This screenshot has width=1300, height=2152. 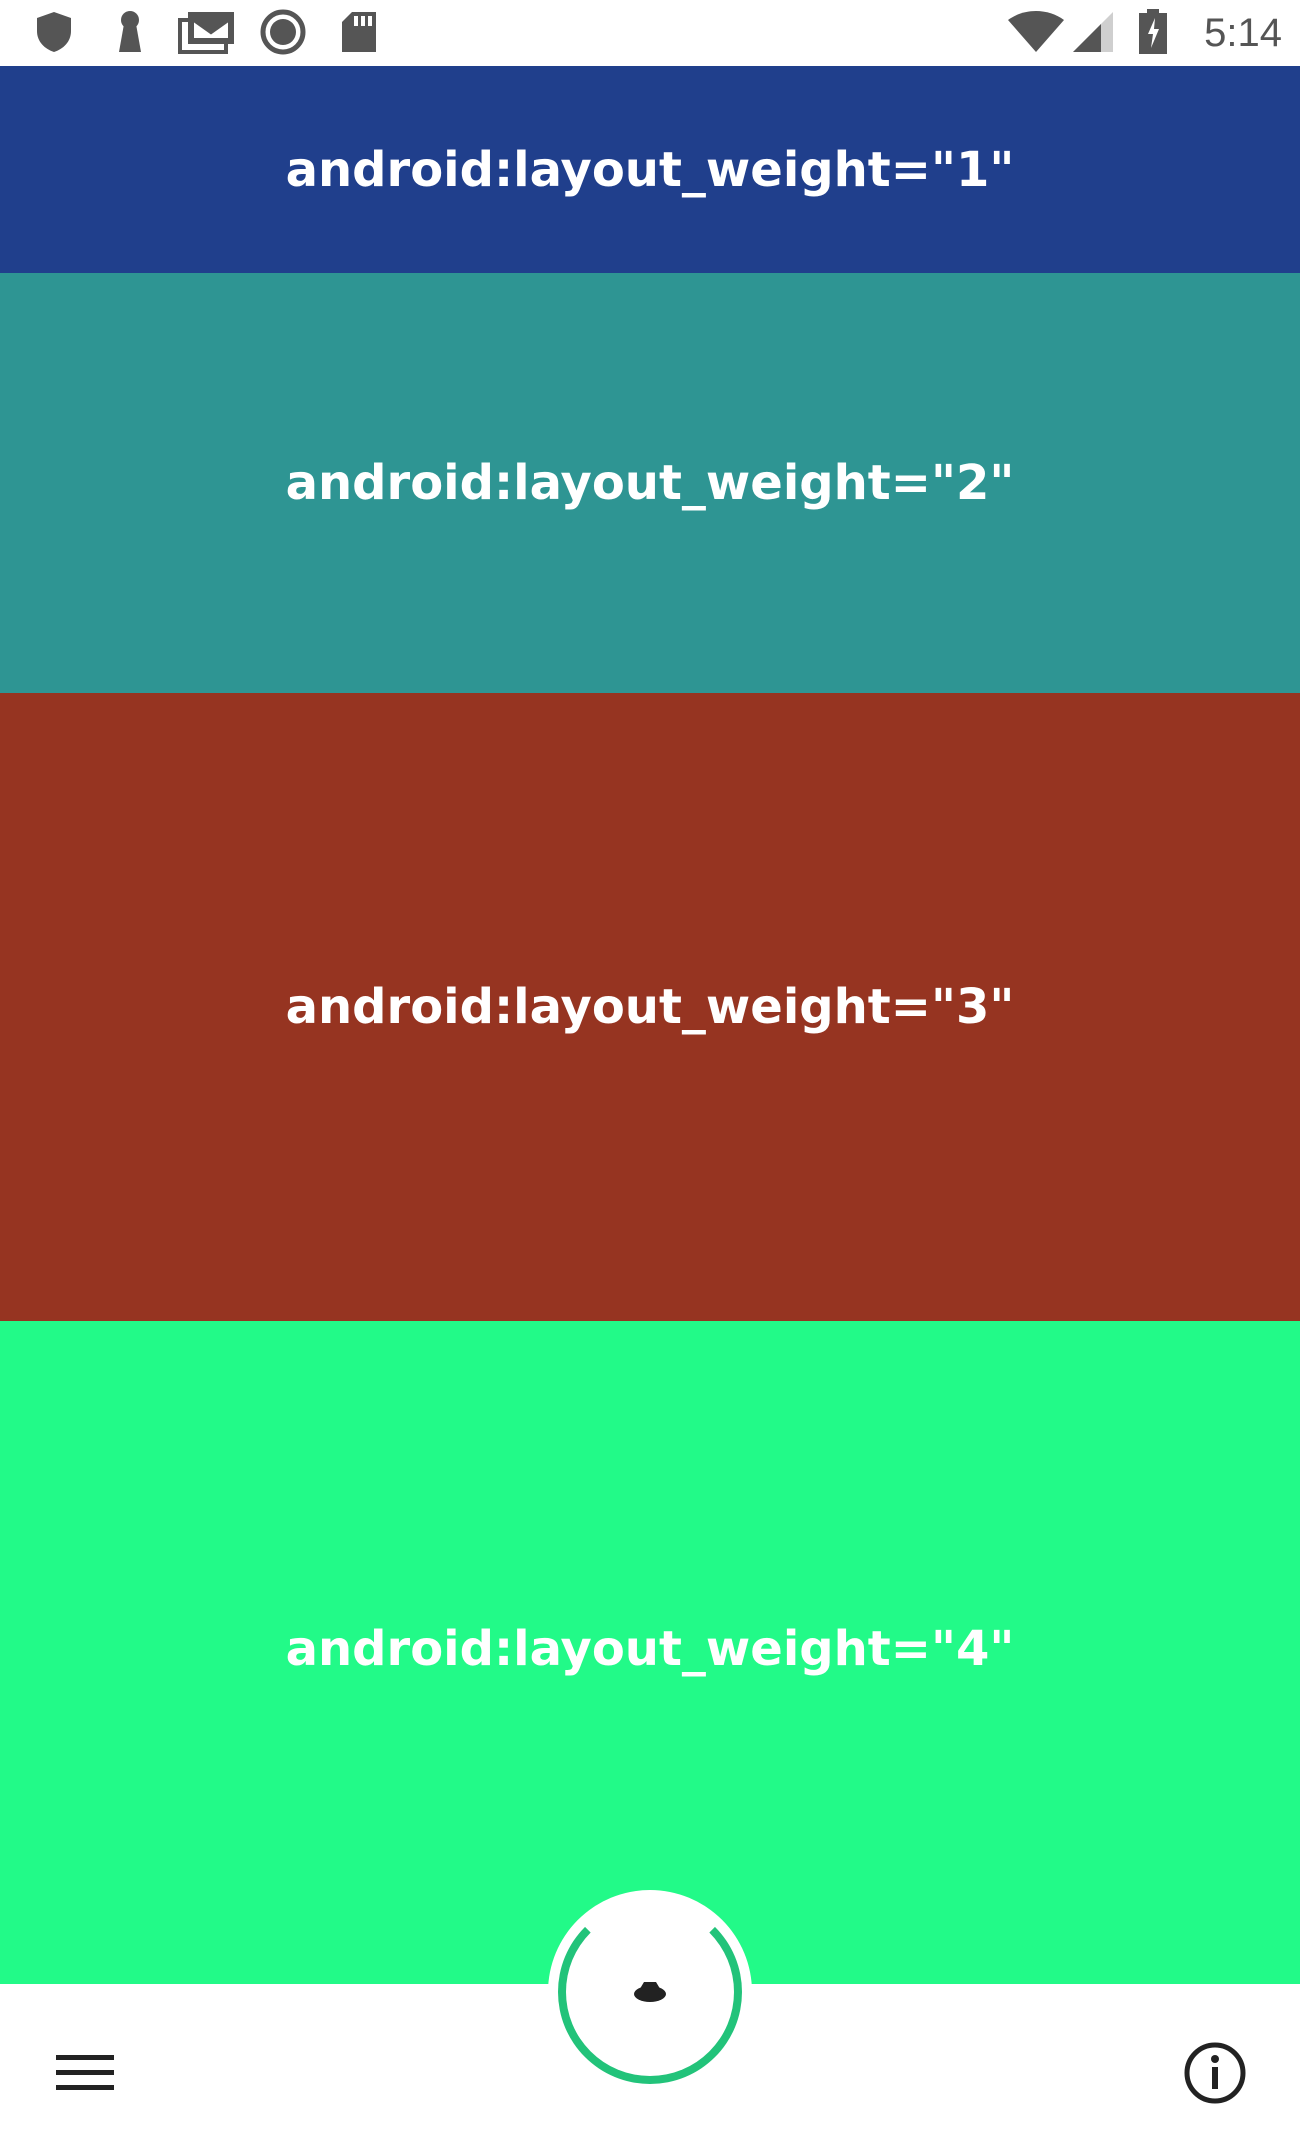 I want to click on weight-label-4: android:layout_weight="4", so click(x=650, y=1648).